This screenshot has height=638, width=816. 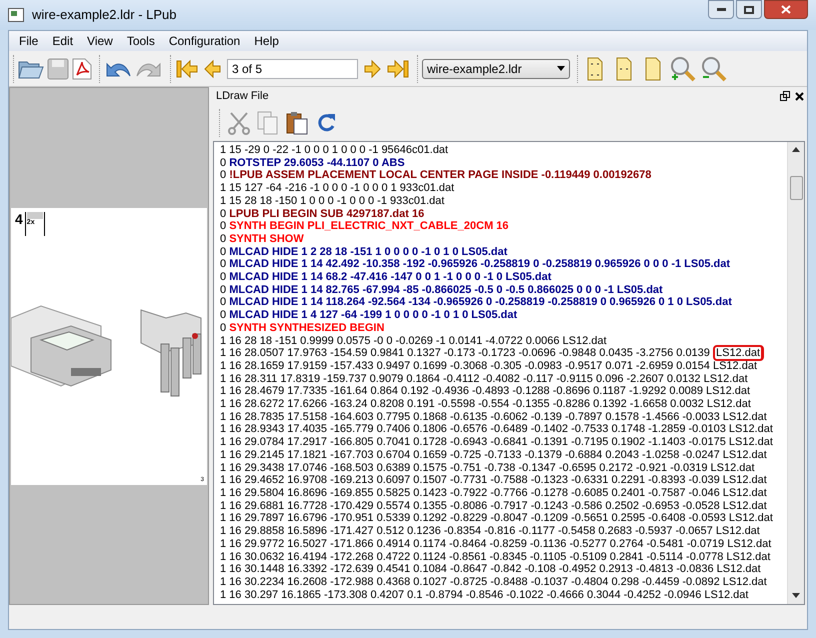 What do you see at coordinates (795, 373) in the screenshot?
I see `vertical-scrollbar` at bounding box center [795, 373].